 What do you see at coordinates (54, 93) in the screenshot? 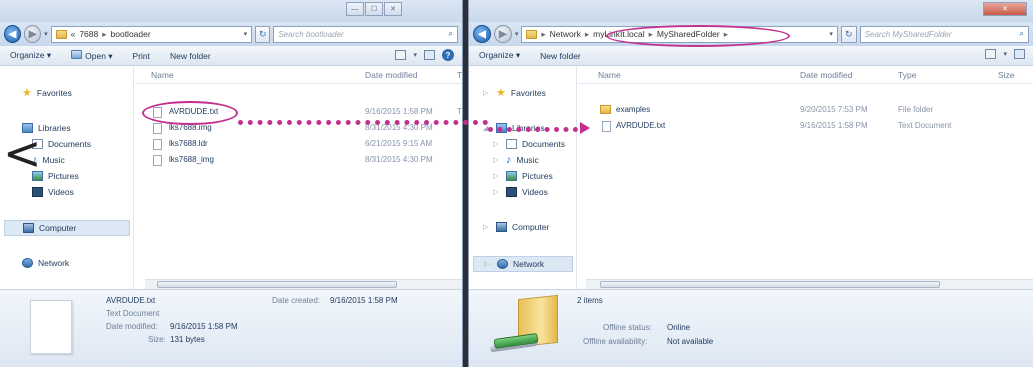
I see `nav-label: Favorites` at bounding box center [54, 93].